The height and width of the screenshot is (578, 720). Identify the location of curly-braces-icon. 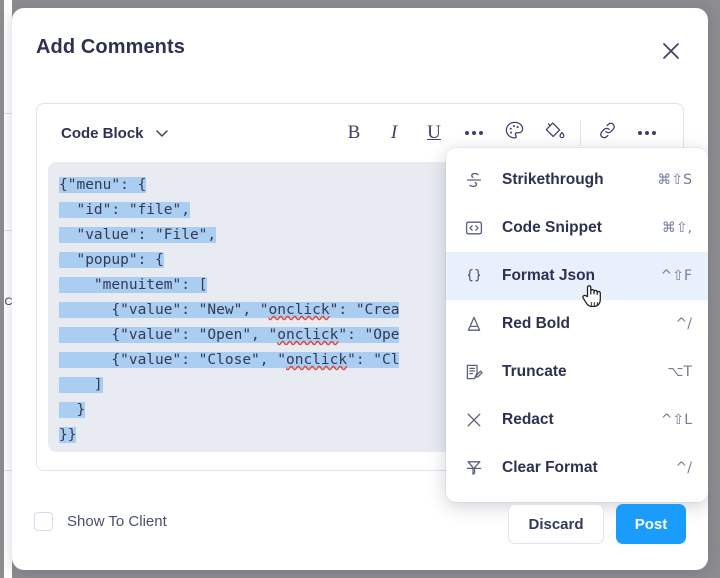
(477, 276).